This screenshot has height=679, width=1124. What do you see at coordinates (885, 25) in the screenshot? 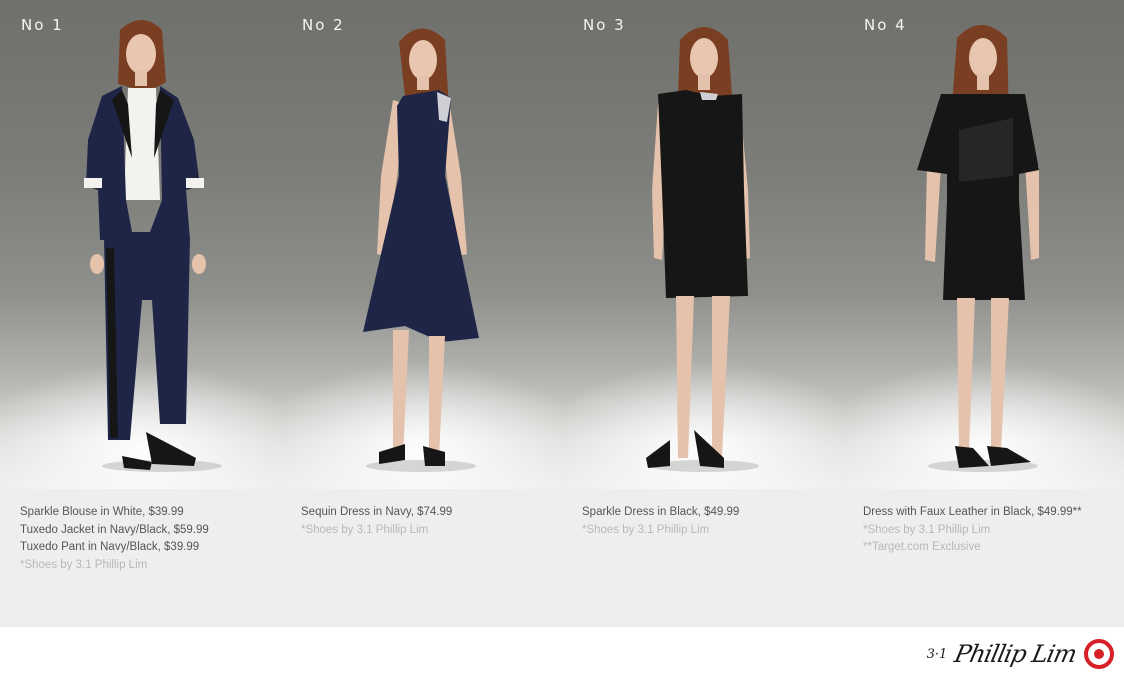
I see `look-number-4: No 4` at bounding box center [885, 25].